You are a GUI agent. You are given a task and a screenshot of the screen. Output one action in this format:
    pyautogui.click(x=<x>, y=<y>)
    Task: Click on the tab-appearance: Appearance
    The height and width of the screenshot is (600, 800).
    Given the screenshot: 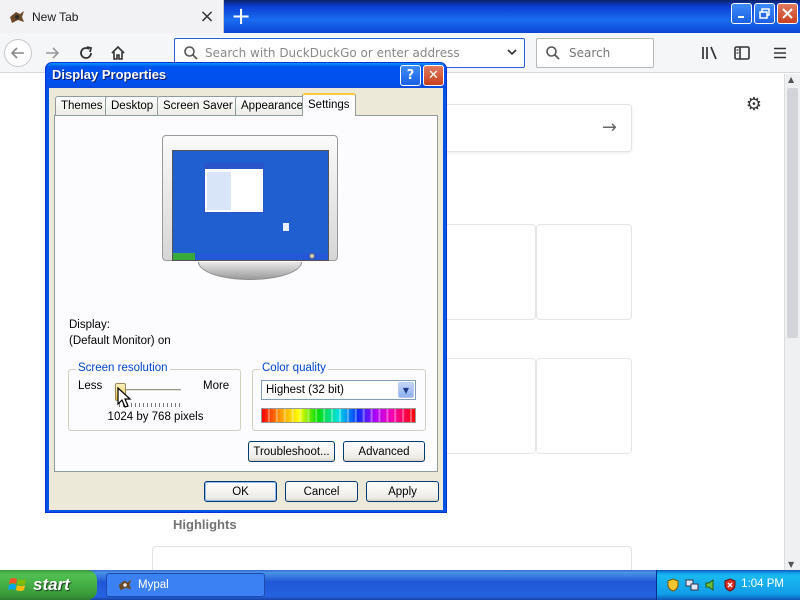 What is the action you would take?
    pyautogui.click(x=272, y=105)
    